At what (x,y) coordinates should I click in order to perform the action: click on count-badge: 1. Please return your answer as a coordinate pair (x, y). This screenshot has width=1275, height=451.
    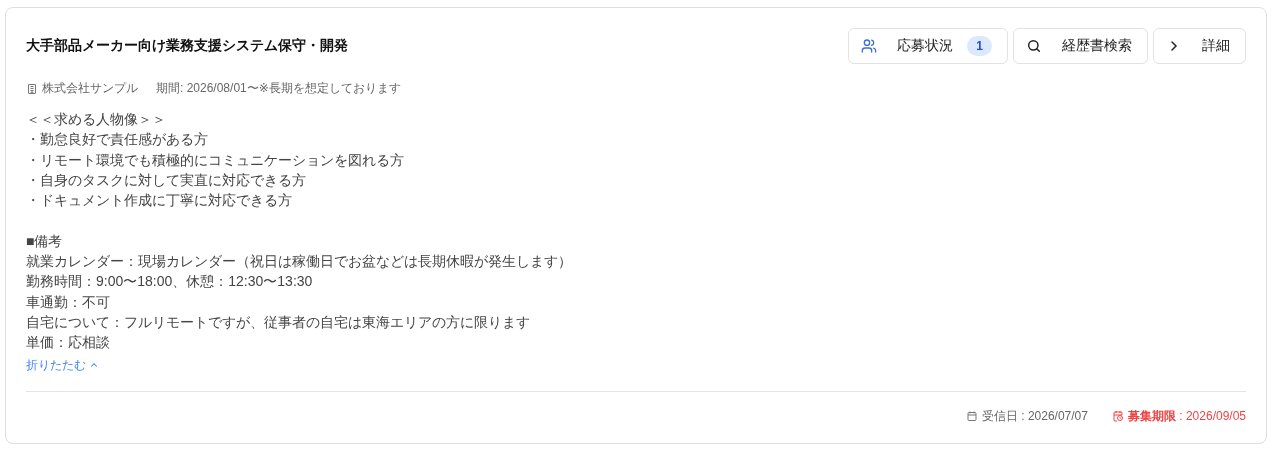
    Looking at the image, I should click on (979, 46).